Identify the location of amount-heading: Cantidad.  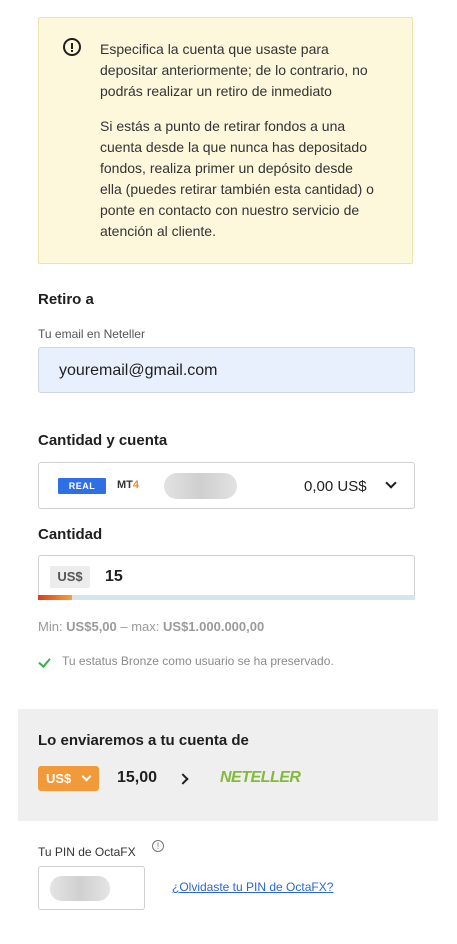
(70, 534).